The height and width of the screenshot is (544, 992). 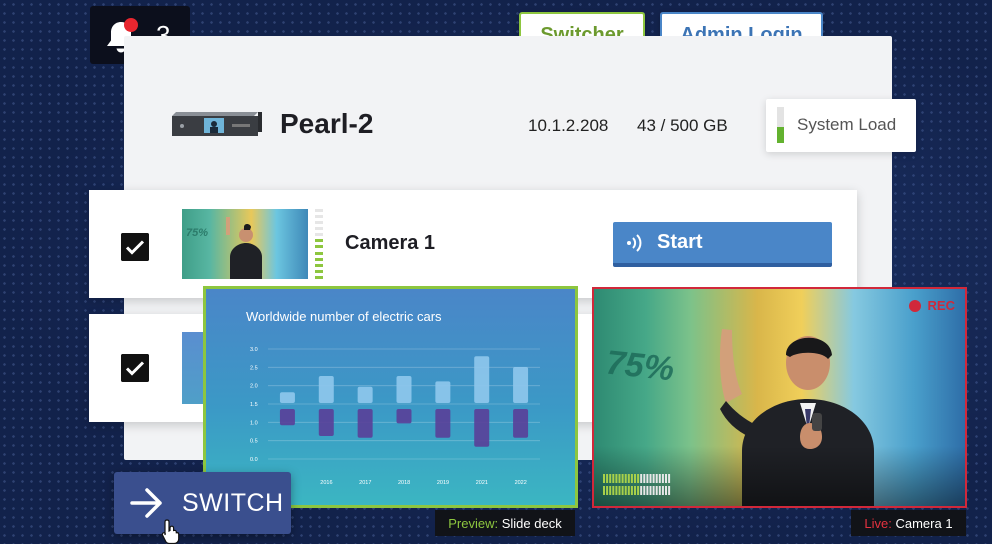 I want to click on chart-x-tick-label: 2018, so click(x=404, y=483).